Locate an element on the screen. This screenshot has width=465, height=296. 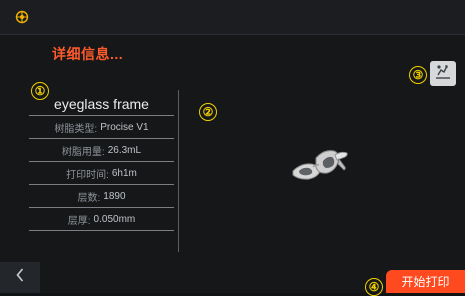
info-value: 0.050mm is located at coordinates (114, 219).